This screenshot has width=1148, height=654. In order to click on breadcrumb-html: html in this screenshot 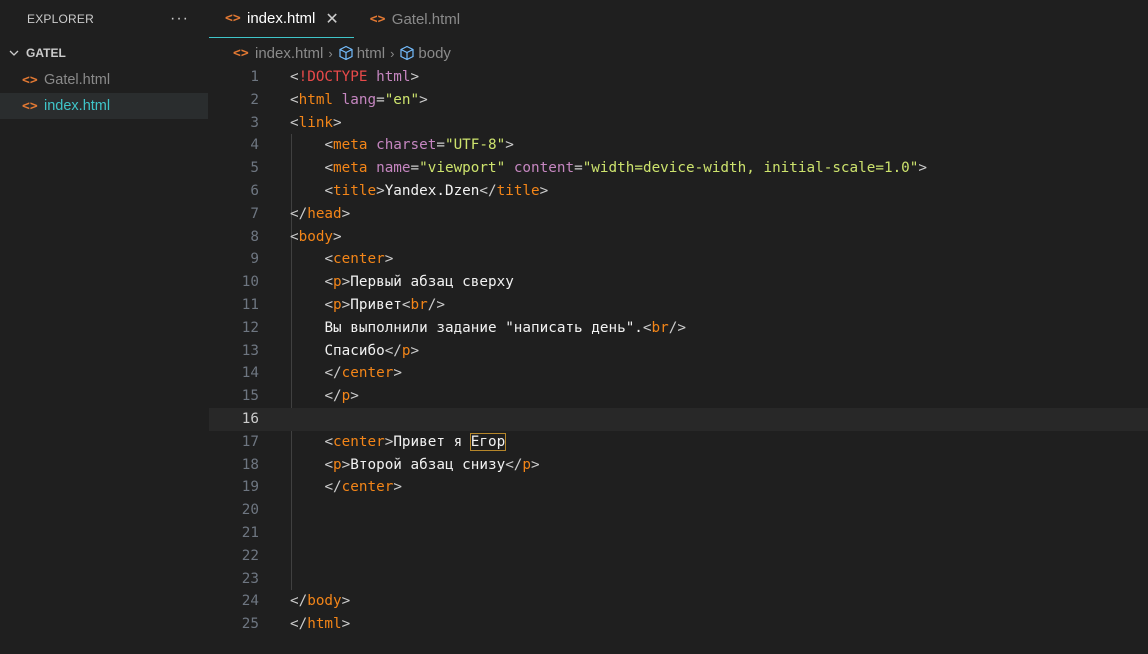, I will do `click(371, 53)`.